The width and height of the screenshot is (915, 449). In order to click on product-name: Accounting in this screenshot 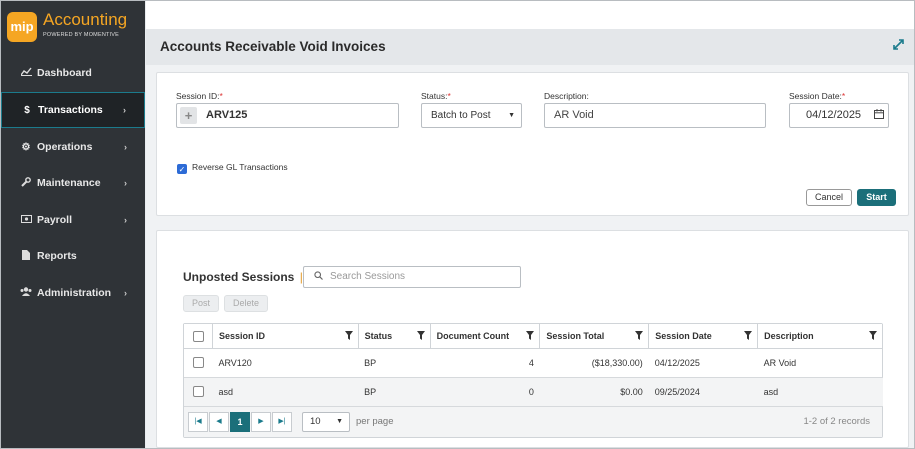, I will do `click(85, 19)`.